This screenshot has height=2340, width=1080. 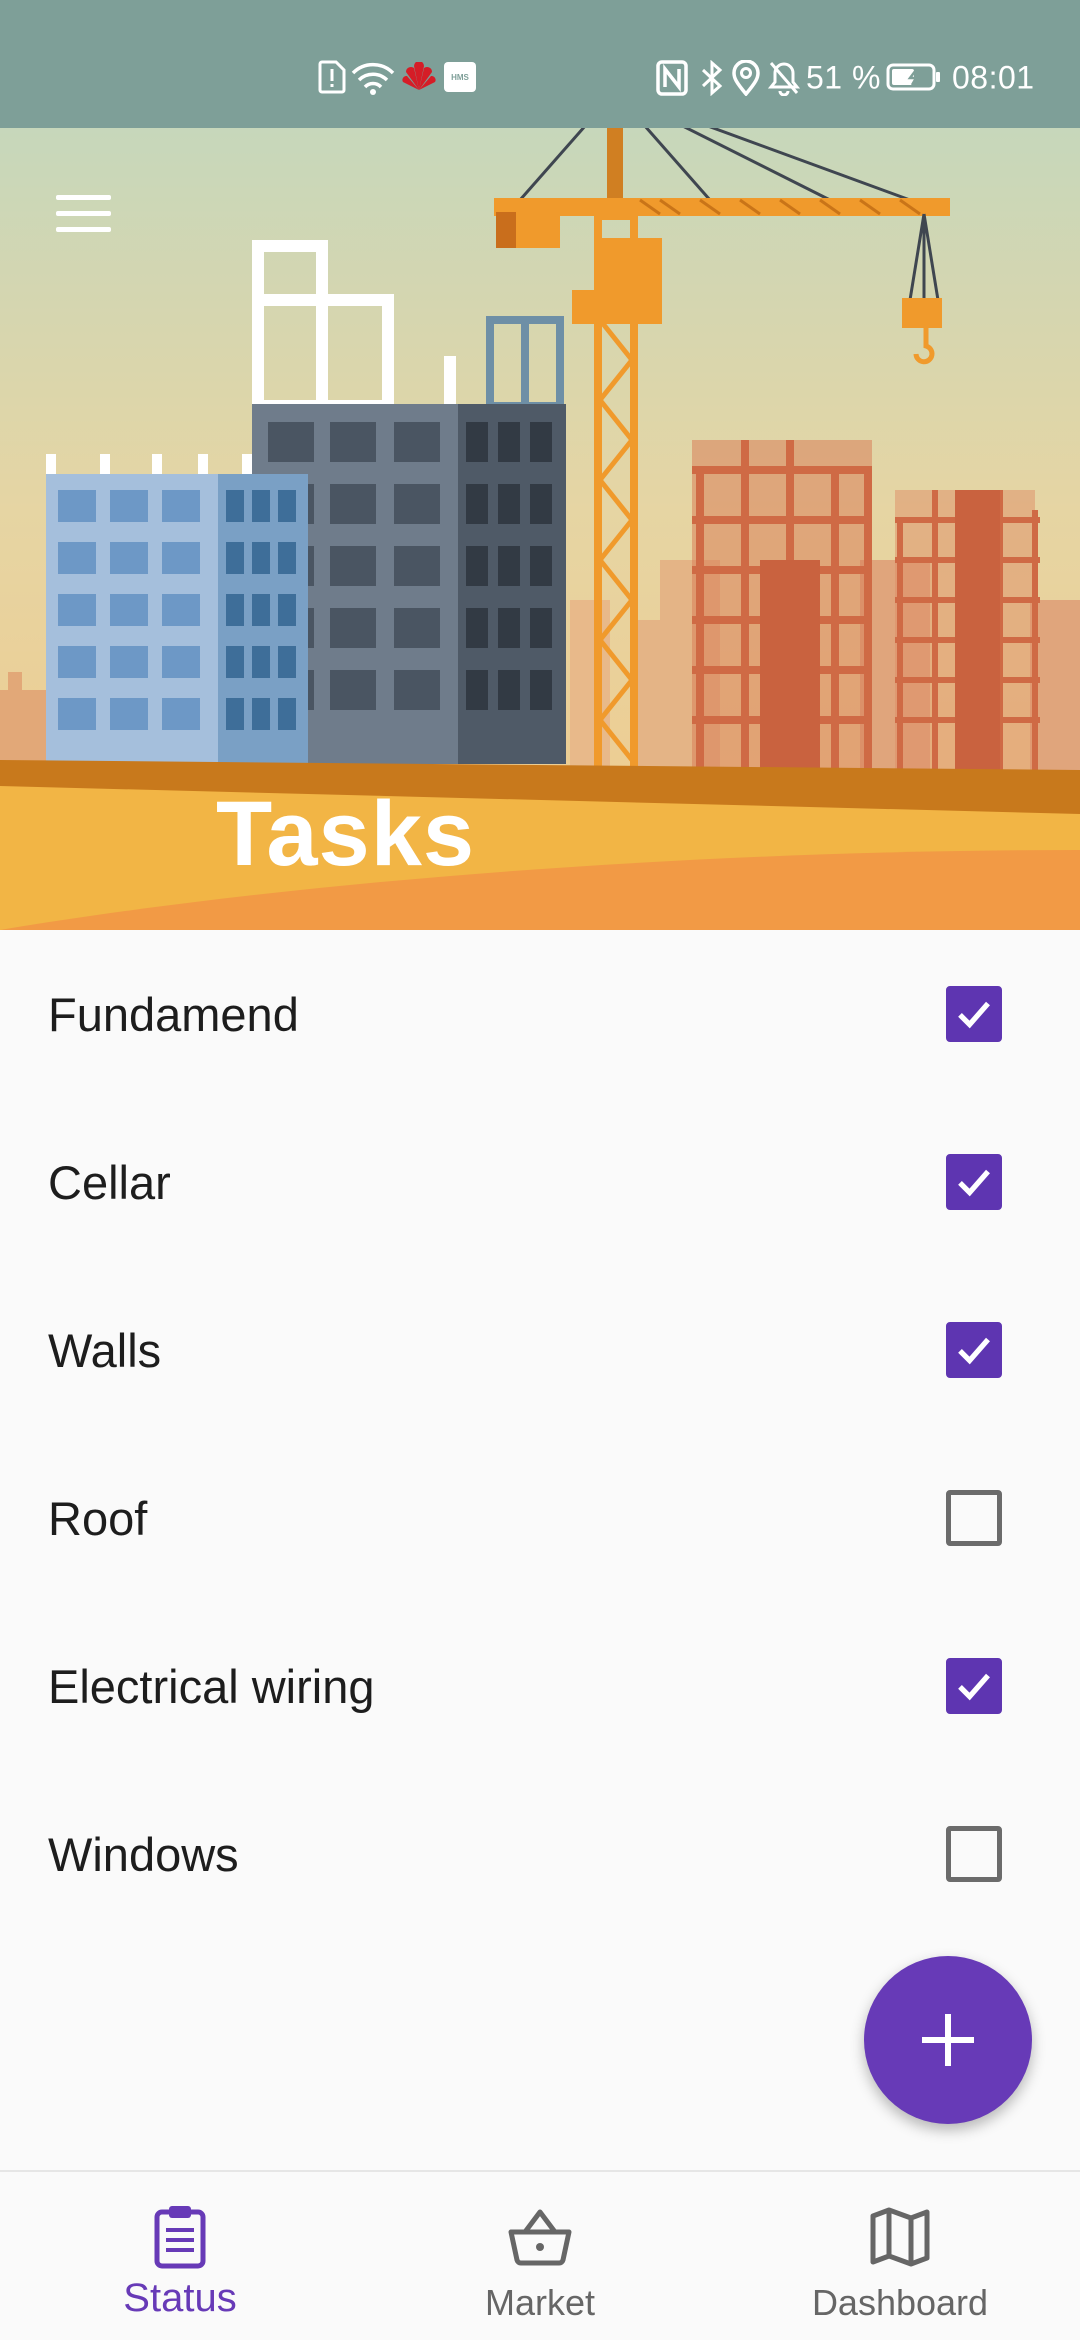 What do you see at coordinates (98, 1518) in the screenshot?
I see `task-label: Roof` at bounding box center [98, 1518].